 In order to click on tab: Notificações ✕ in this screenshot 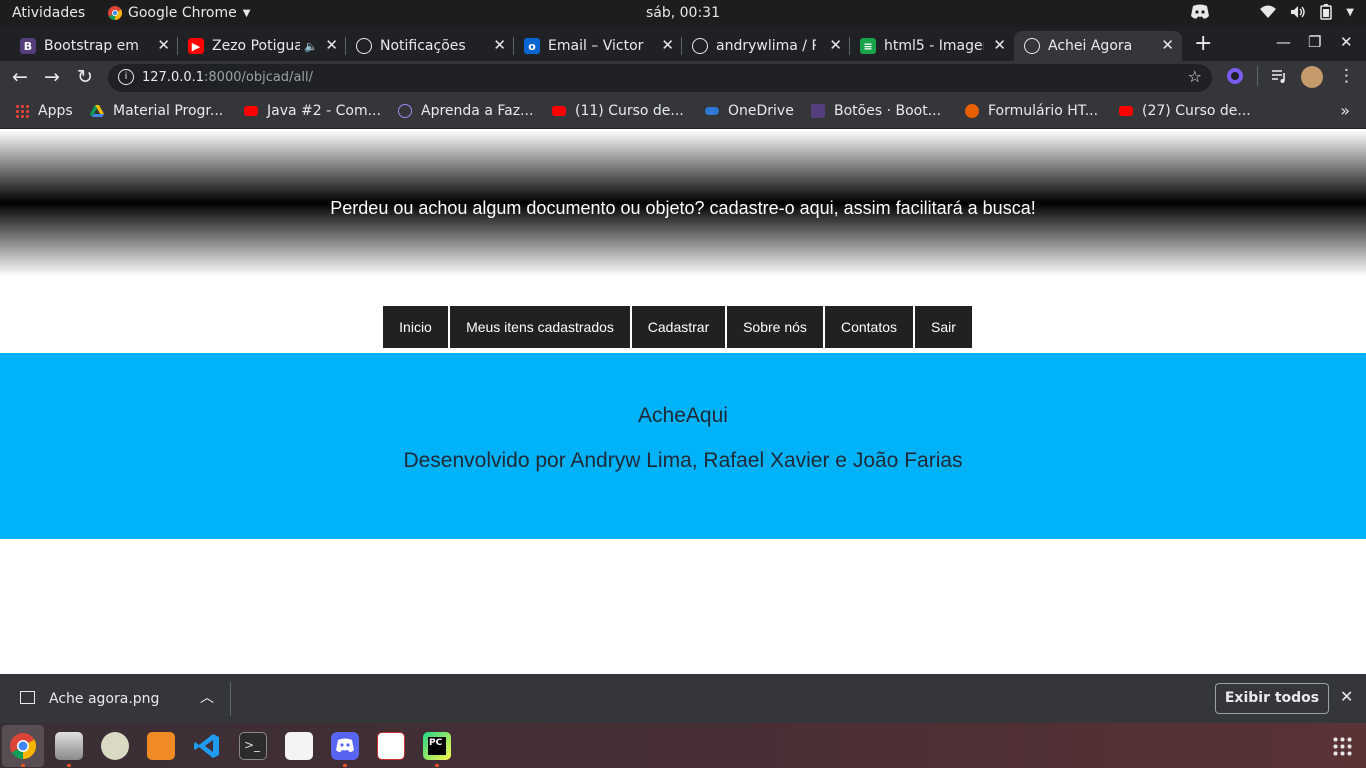, I will do `click(430, 46)`.